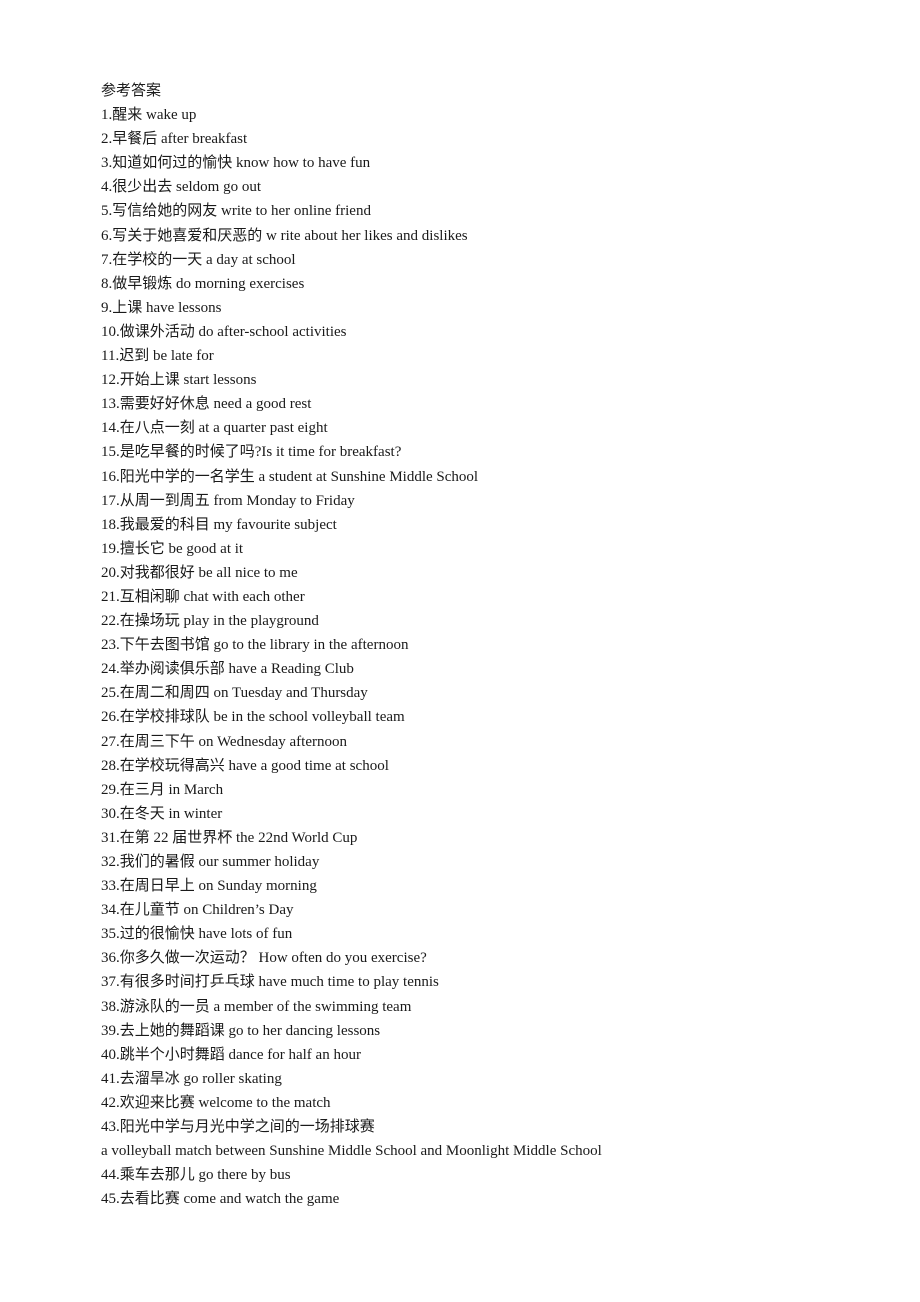 This screenshot has height=1302, width=920. Describe the element at coordinates (172, 548) in the screenshot. I see `answer-line: 19.擅长它 be good at it` at that location.